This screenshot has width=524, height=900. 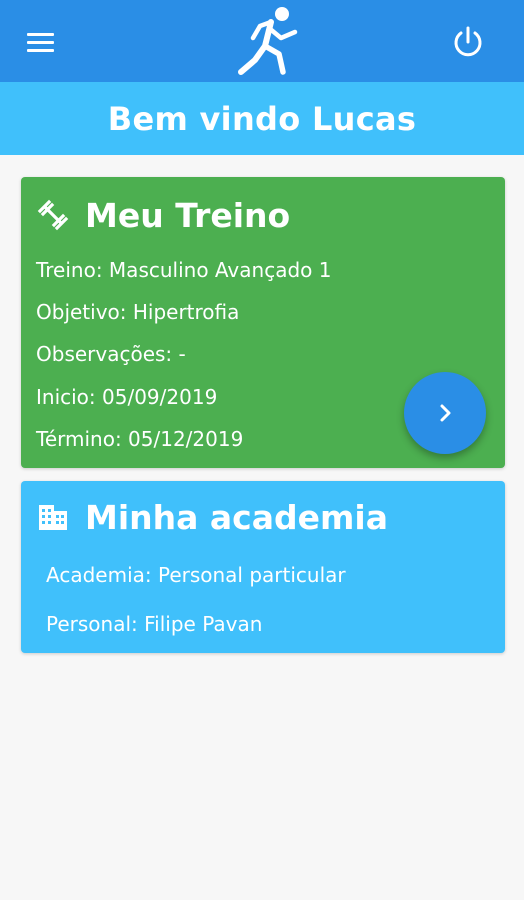 What do you see at coordinates (268, 41) in the screenshot?
I see `runner-icon` at bounding box center [268, 41].